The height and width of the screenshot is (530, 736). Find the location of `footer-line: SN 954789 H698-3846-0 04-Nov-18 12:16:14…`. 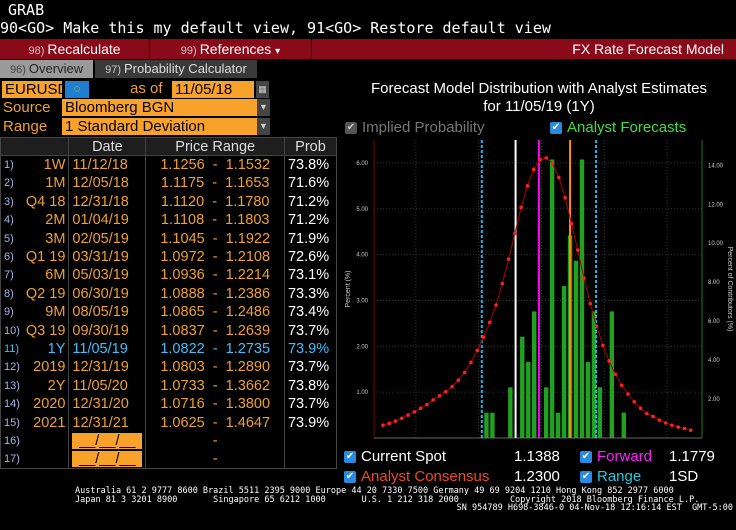

footer-line: SN 954789 H698-3846-0 04-Nov-18 12:16:14… is located at coordinates (594, 508).